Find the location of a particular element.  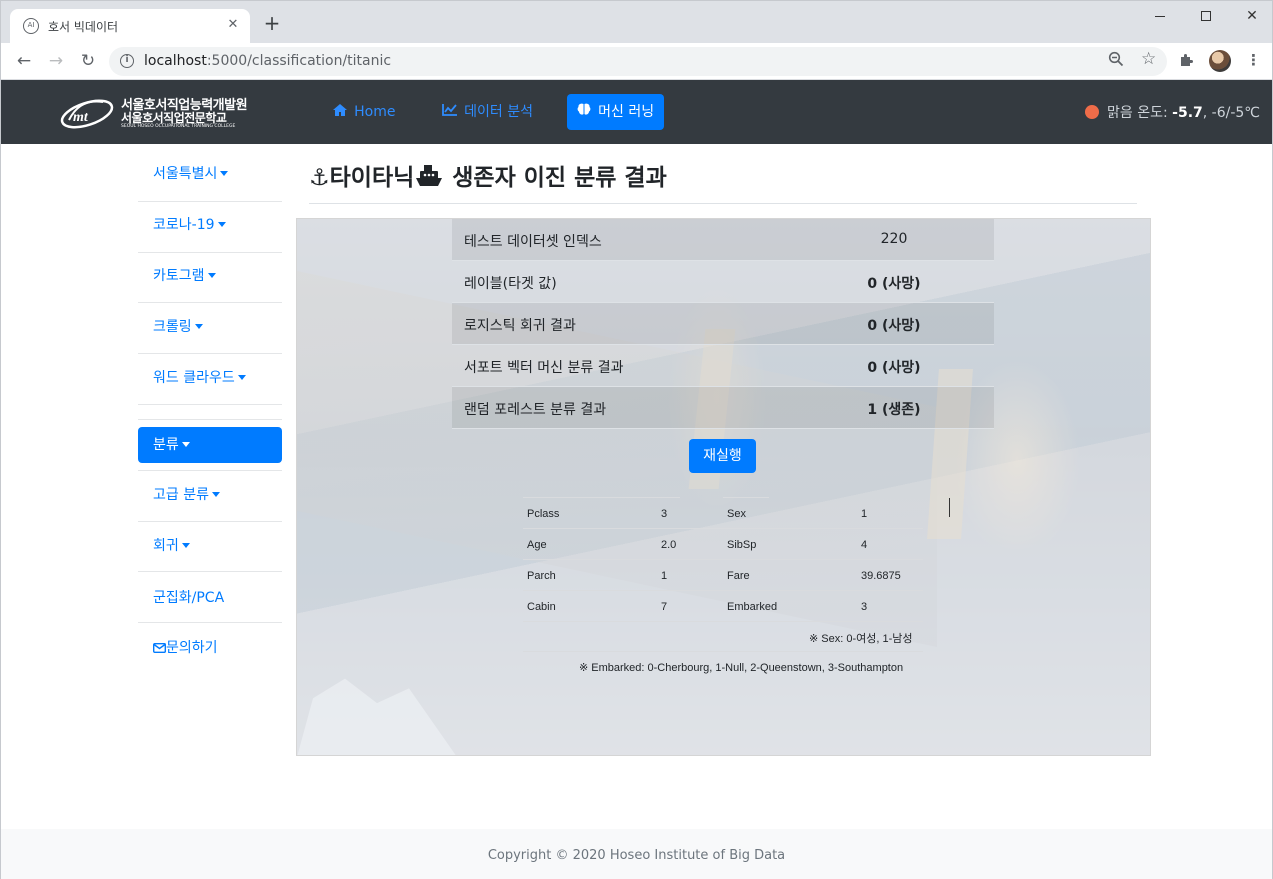

sidebar-item-wordcloud: 워드 클라우드 is located at coordinates (210, 378).